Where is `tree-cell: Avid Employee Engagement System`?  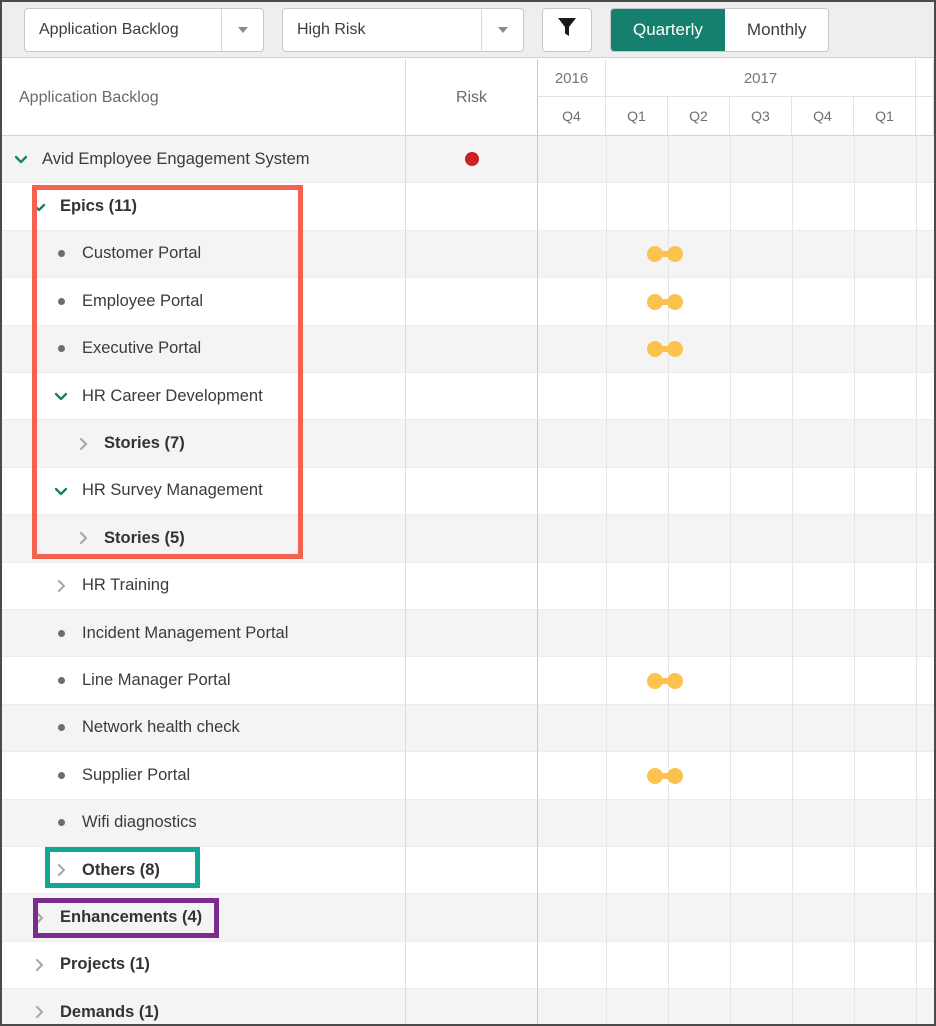 tree-cell: Avid Employee Engagement System is located at coordinates (204, 160).